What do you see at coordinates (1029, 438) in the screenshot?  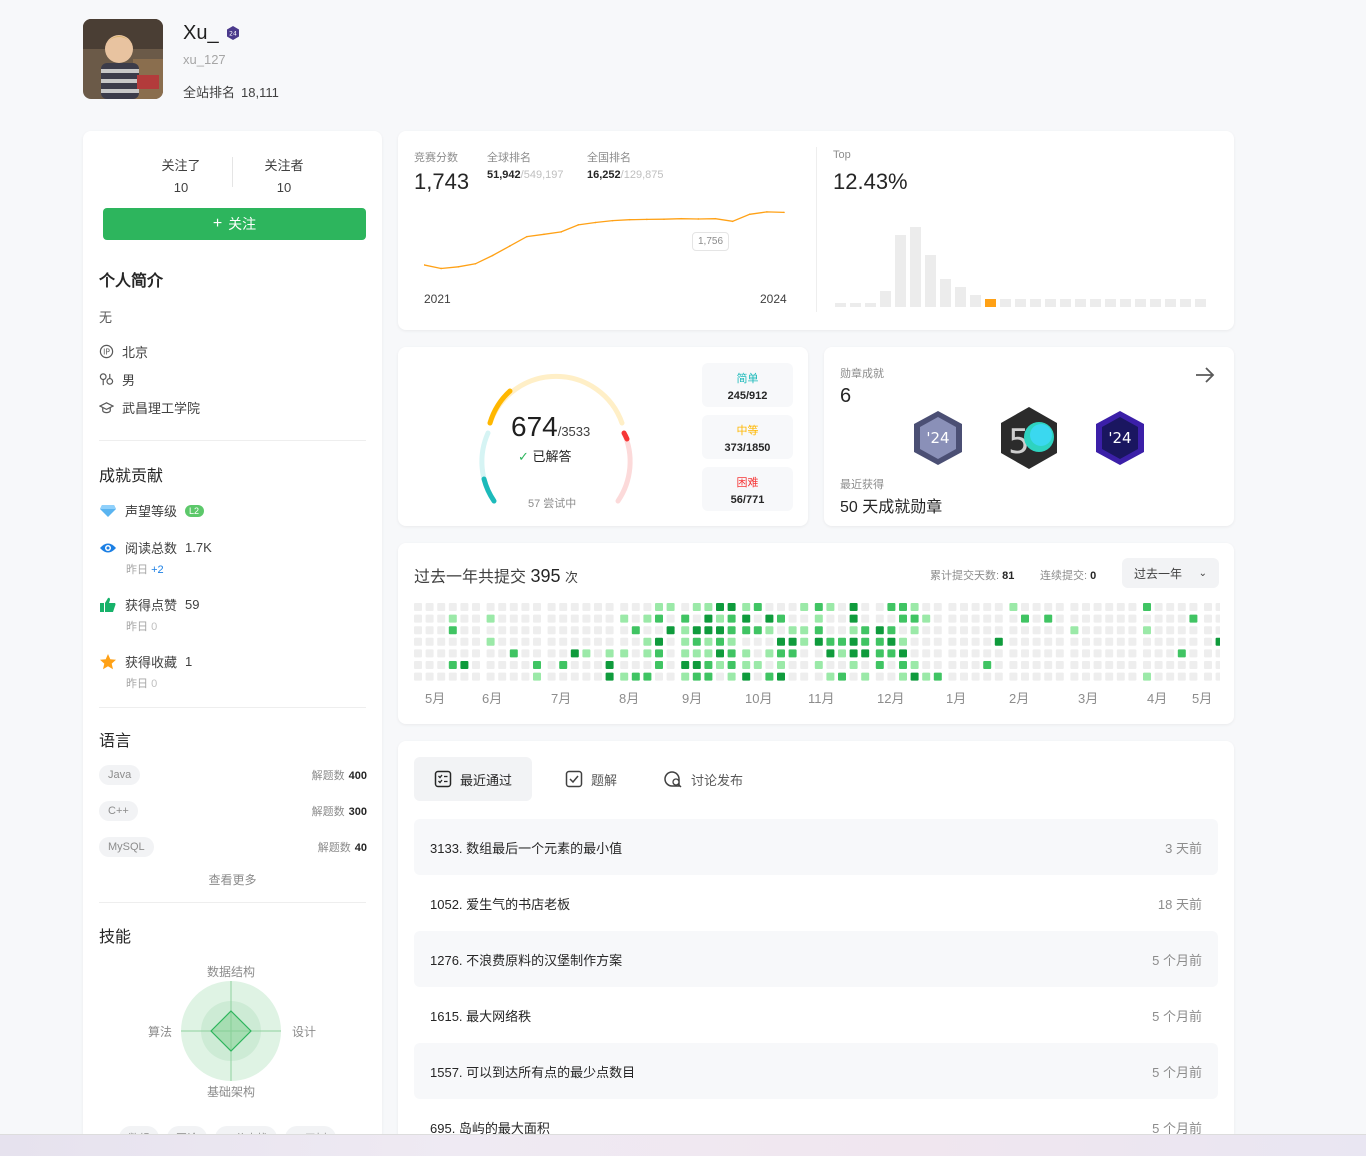 I see `50-days-badge-icon: 5` at bounding box center [1029, 438].